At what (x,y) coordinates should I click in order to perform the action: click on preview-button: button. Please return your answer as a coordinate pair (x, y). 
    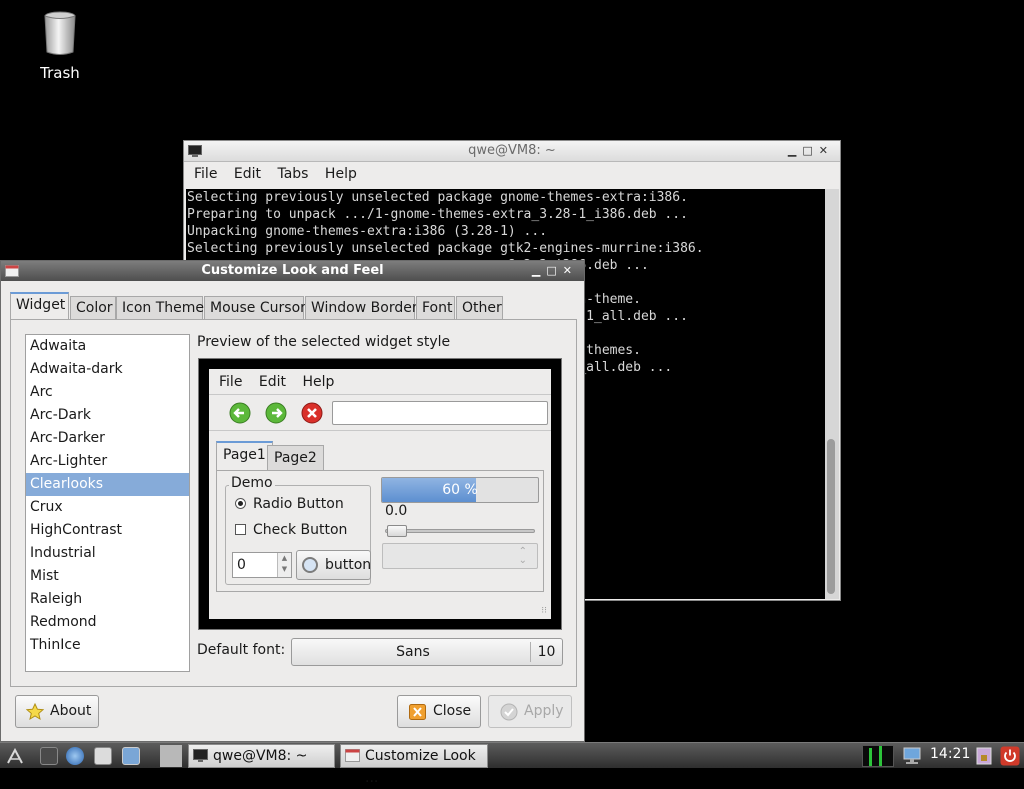
    Looking at the image, I should click on (333, 565).